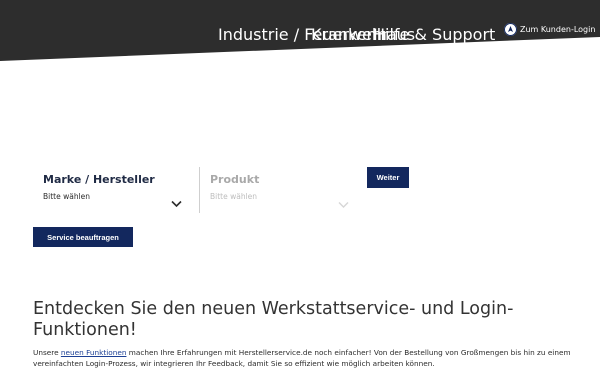  I want to click on product-select-label: Produkt, so click(235, 179).